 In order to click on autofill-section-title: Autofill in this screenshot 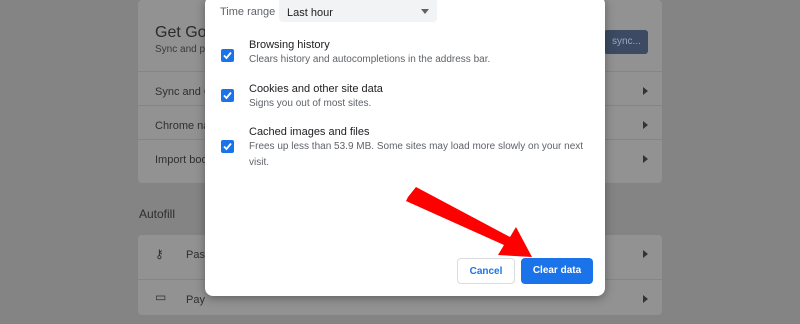, I will do `click(157, 214)`.